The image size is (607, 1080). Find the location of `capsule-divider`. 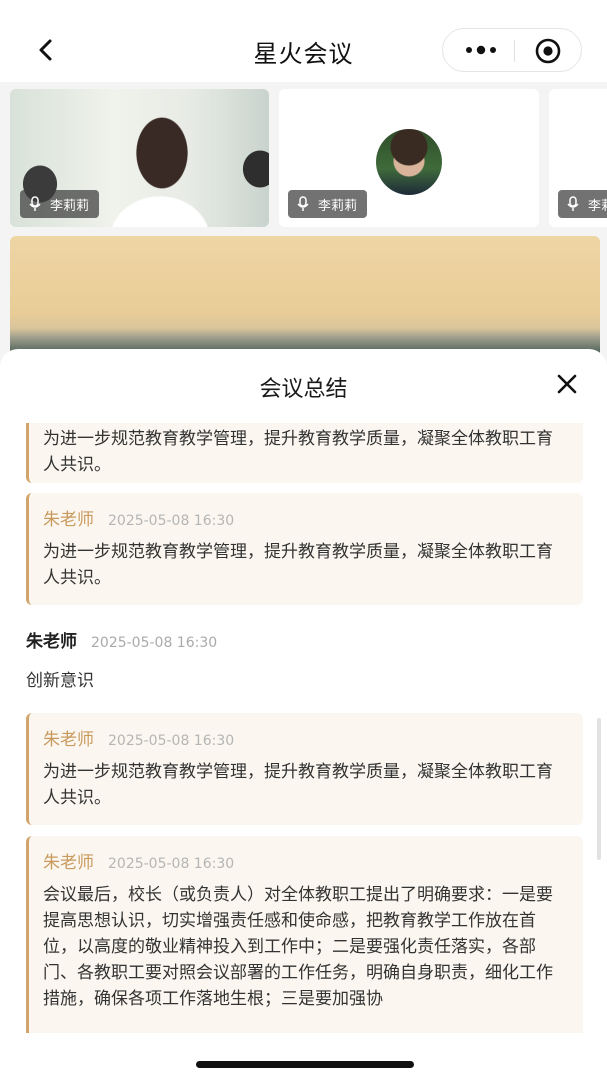

capsule-divider is located at coordinates (514, 51).